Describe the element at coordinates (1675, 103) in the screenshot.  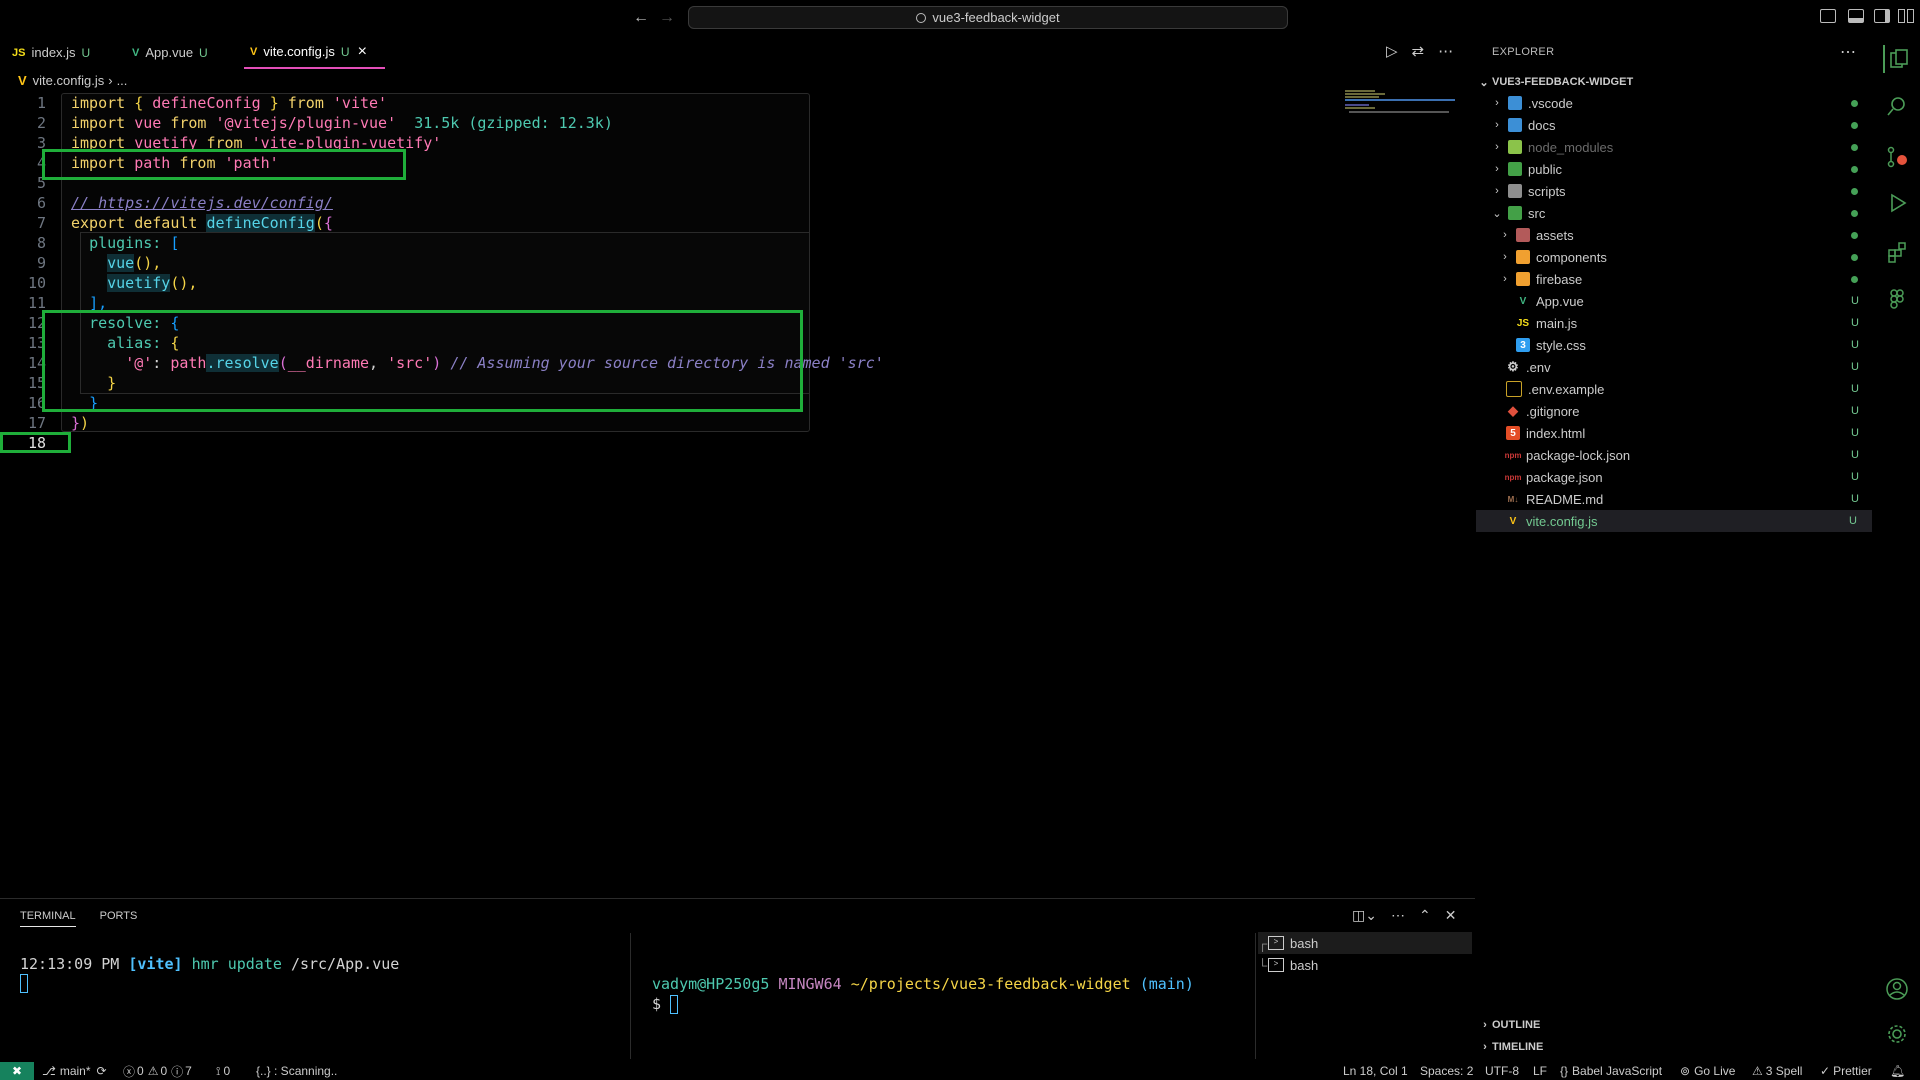
I see `tree-item-vscode: › .vscode` at that location.